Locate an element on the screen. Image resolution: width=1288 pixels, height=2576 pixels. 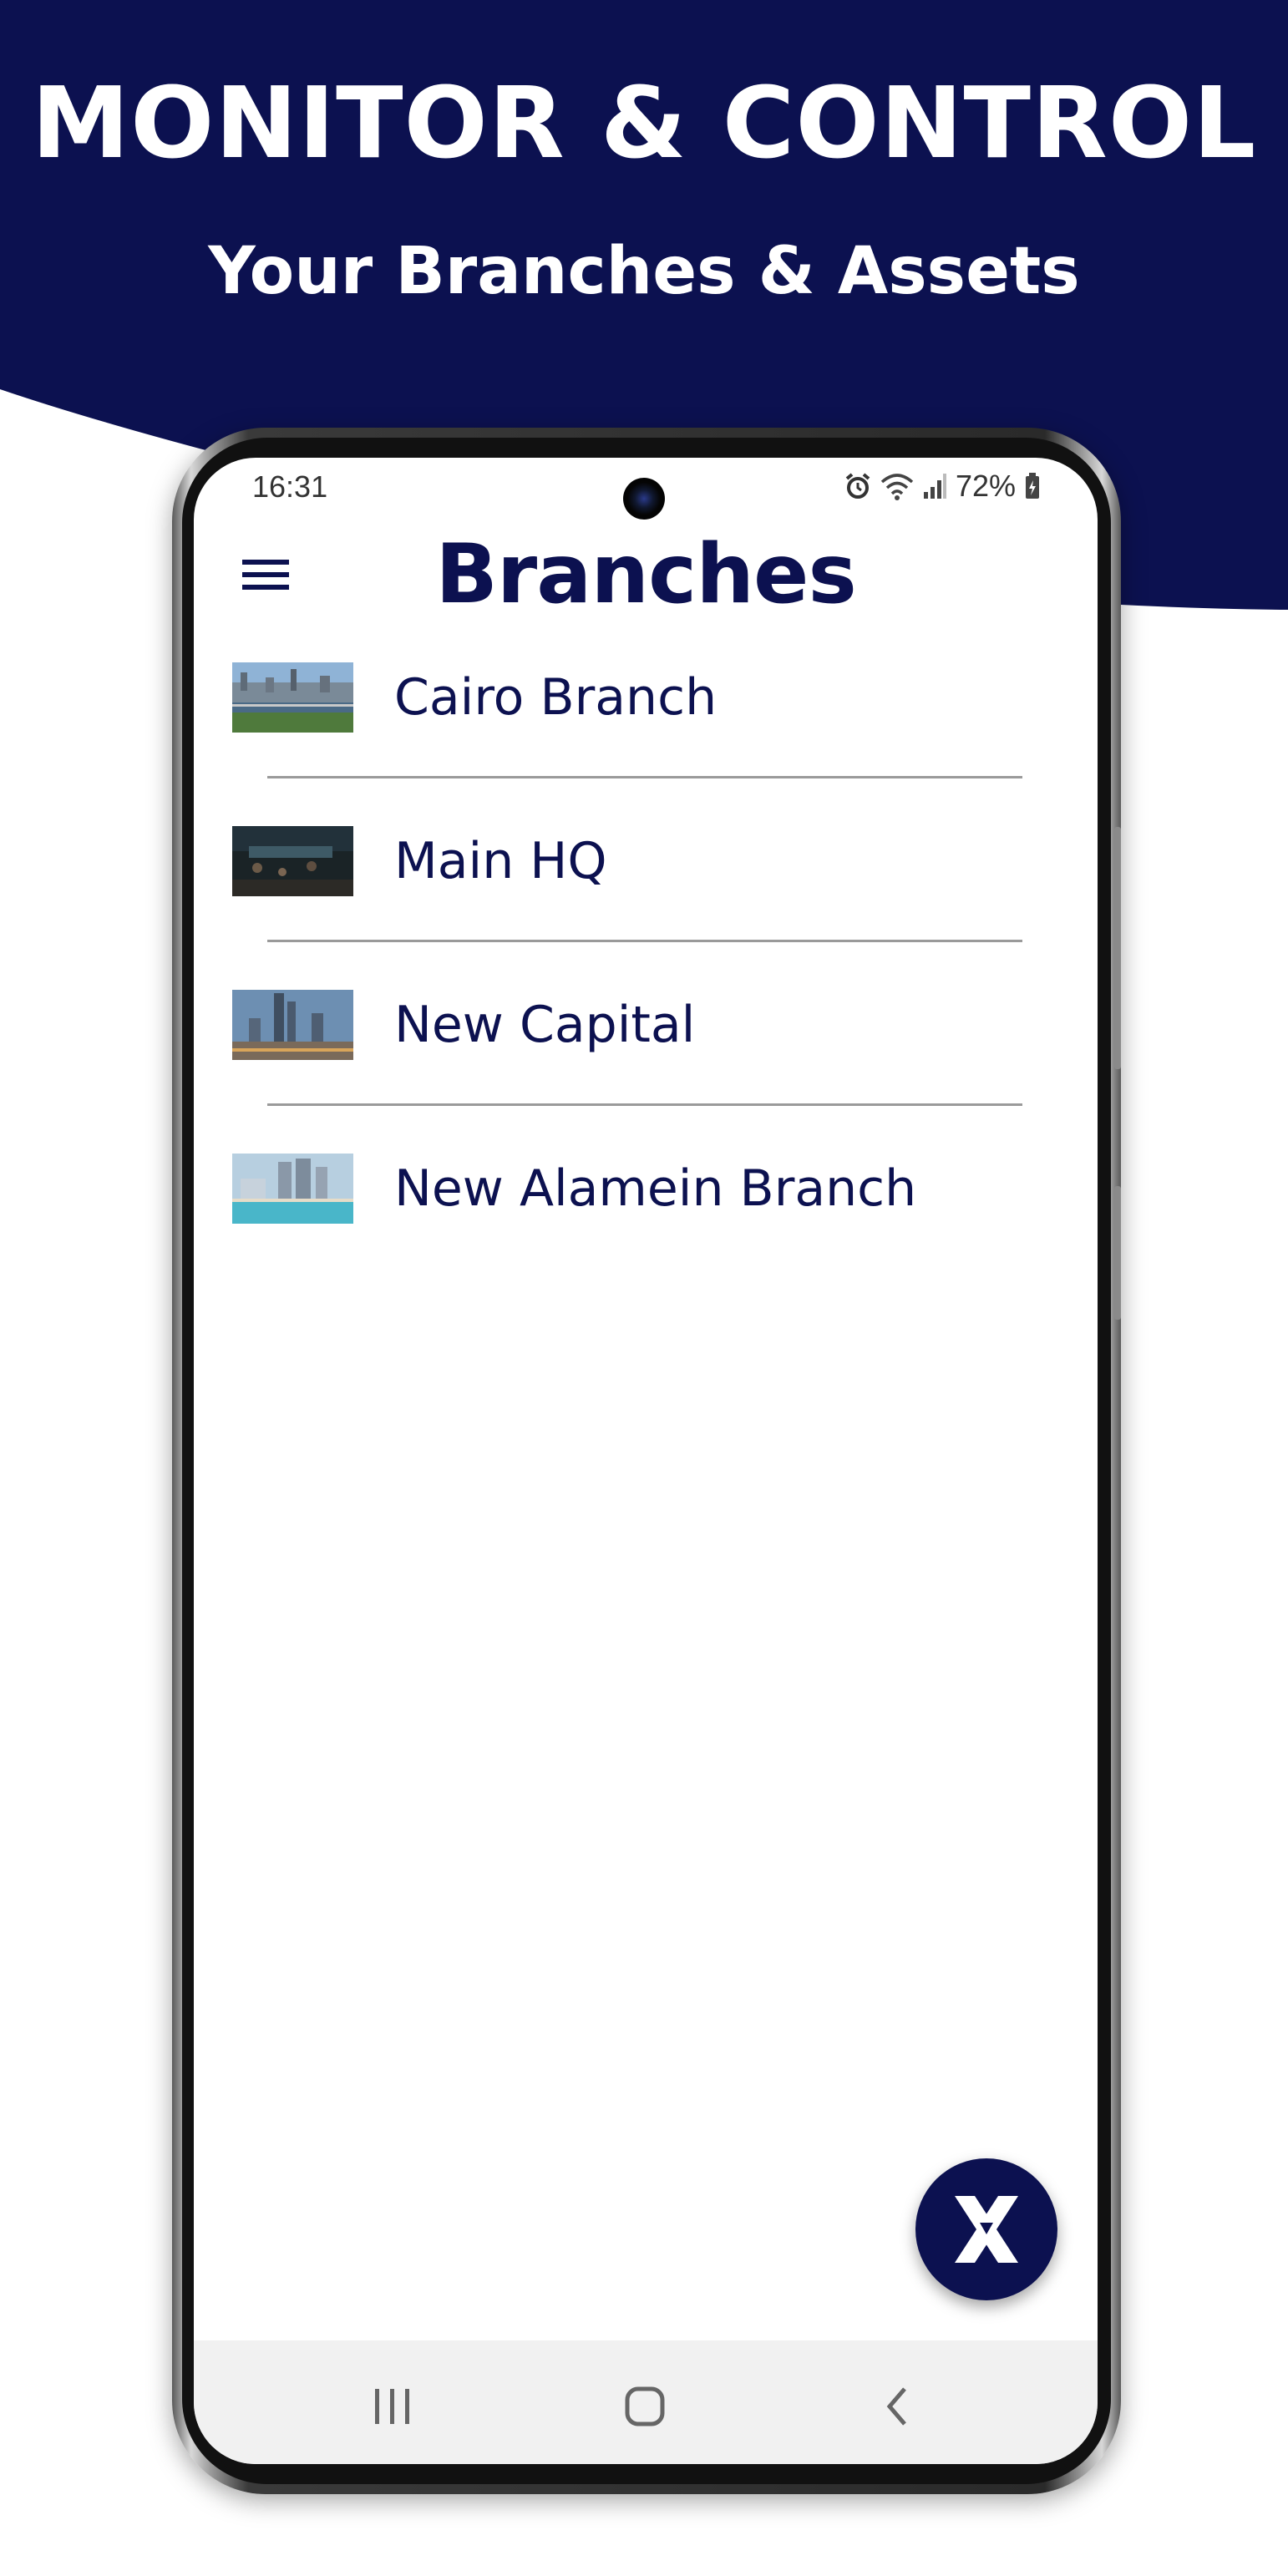
signal-icon is located at coordinates (934, 487).